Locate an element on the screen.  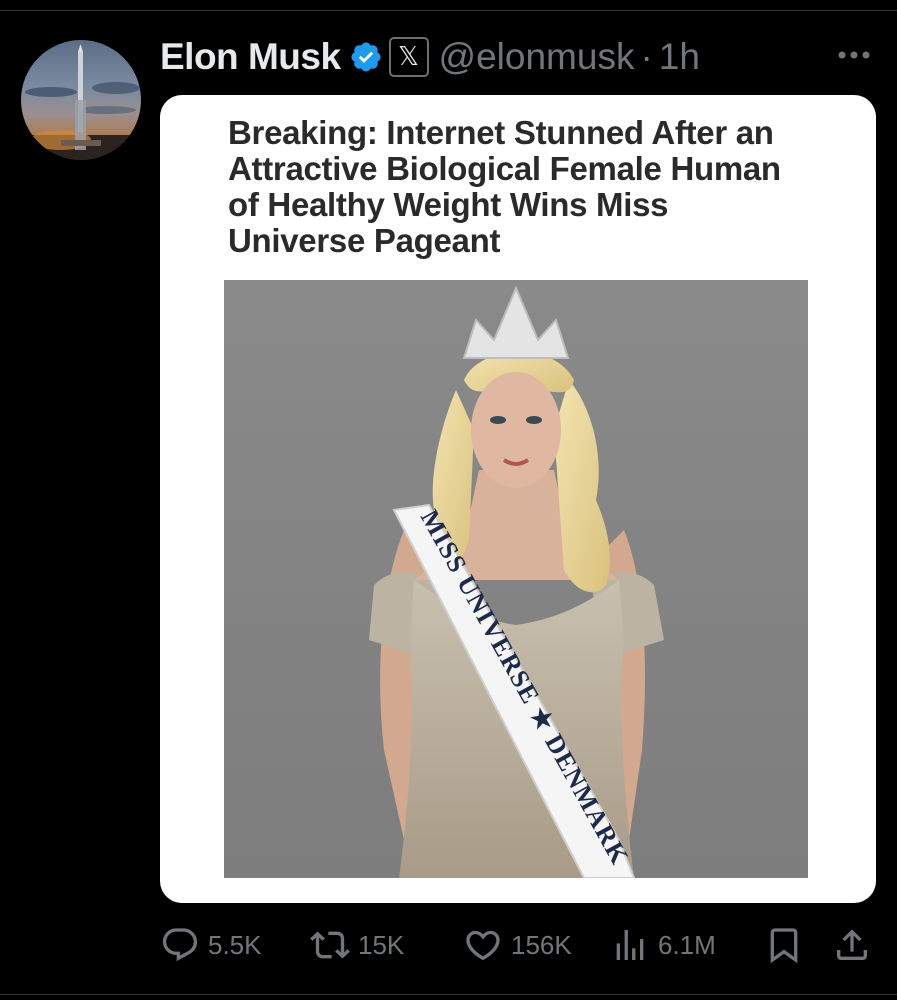
author-display-name: Elon Musk is located at coordinates (250, 57).